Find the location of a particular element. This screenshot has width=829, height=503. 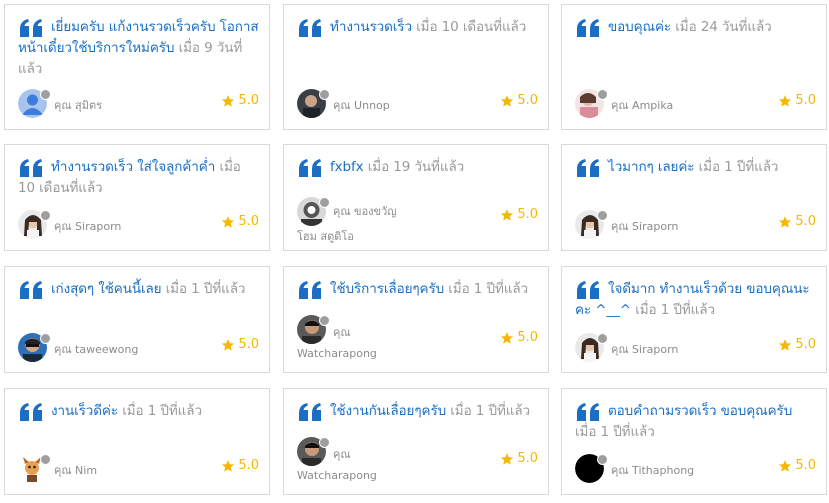

reviewer-name: คุณ สุมิตร is located at coordinates (78, 105).